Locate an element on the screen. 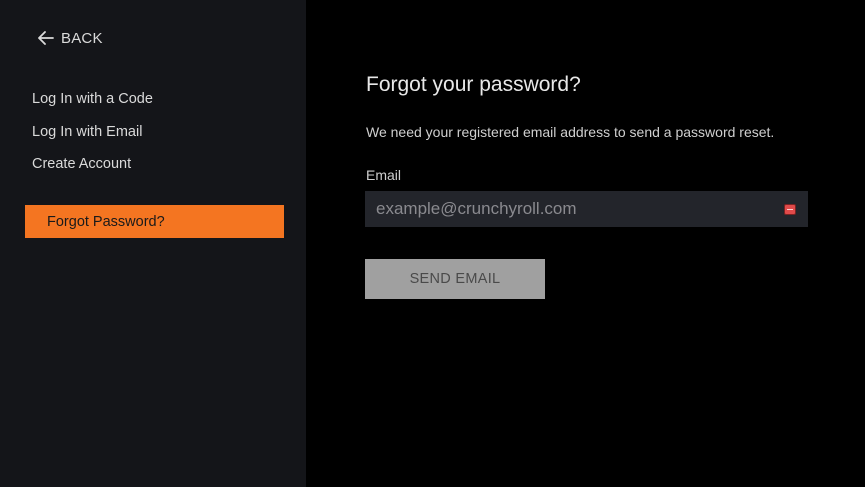 This screenshot has height=487, width=865. arrow-left-icon is located at coordinates (46, 38).